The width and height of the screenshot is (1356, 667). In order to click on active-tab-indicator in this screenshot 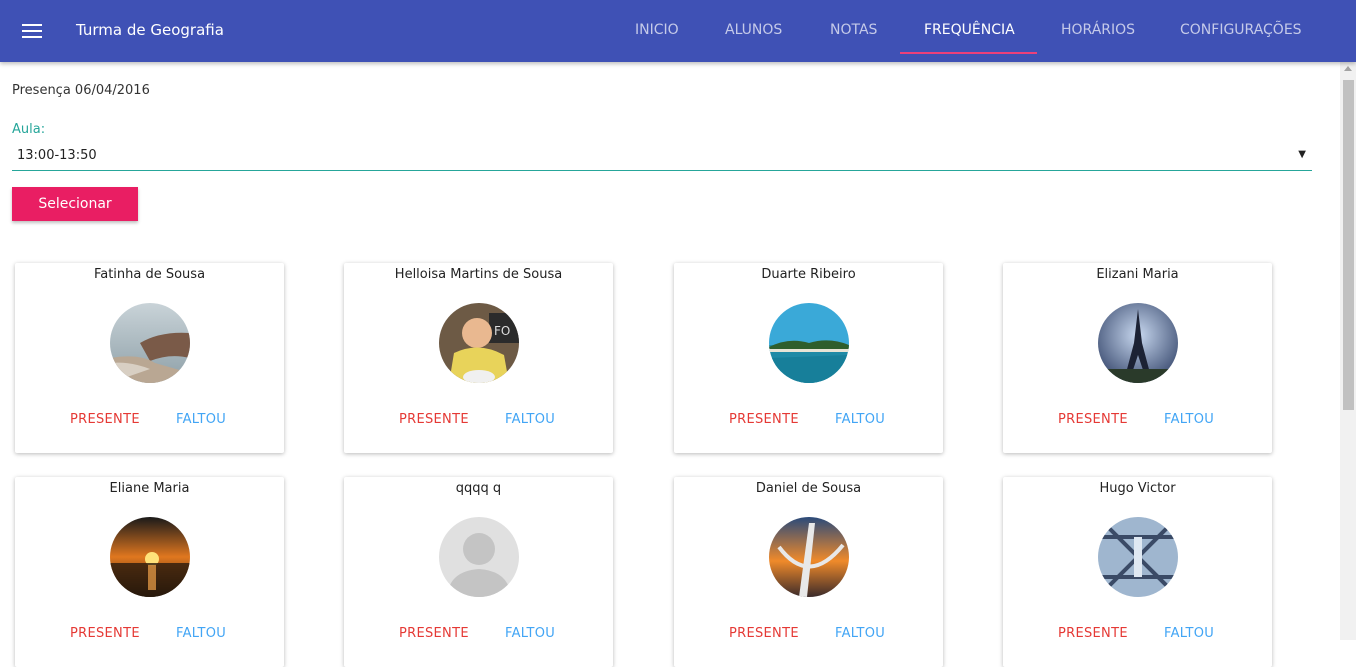, I will do `click(968, 53)`.